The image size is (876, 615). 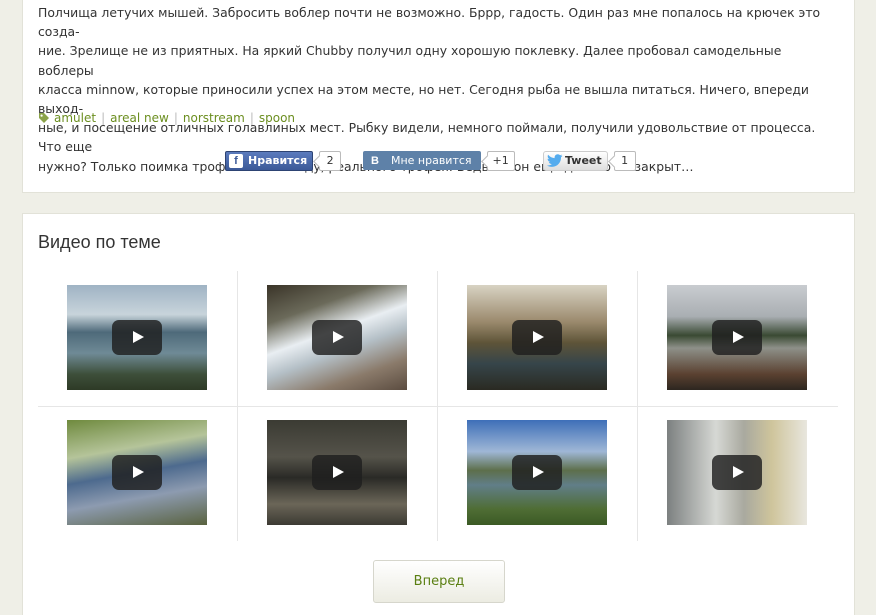 I want to click on facebook-like-widget: f Нравится 2, so click(x=283, y=160).